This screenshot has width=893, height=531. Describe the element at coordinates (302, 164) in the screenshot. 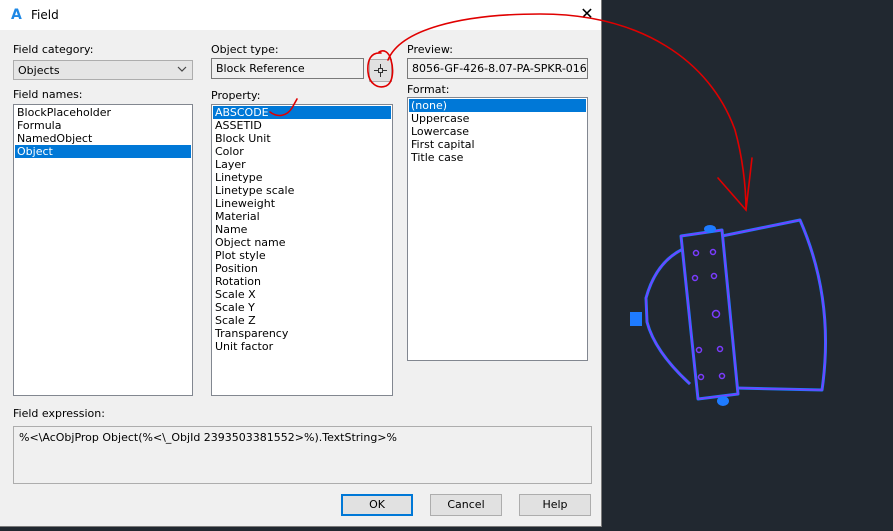

I see `list-item: Layer` at that location.